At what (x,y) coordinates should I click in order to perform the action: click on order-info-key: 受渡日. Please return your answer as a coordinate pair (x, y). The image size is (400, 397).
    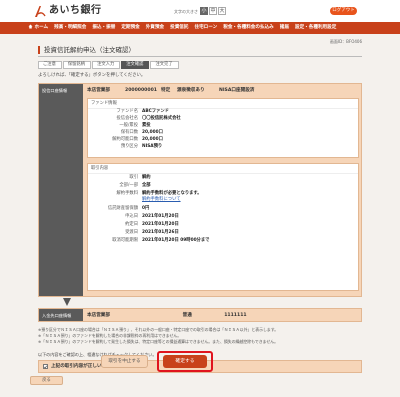
    Looking at the image, I should click on (131, 232).